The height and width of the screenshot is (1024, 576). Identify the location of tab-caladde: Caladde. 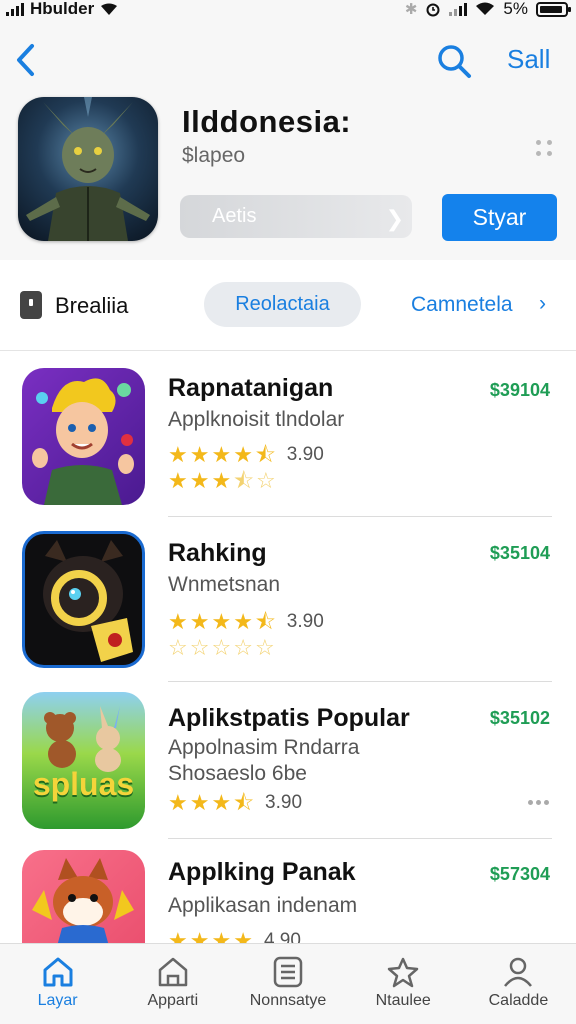
(518, 984).